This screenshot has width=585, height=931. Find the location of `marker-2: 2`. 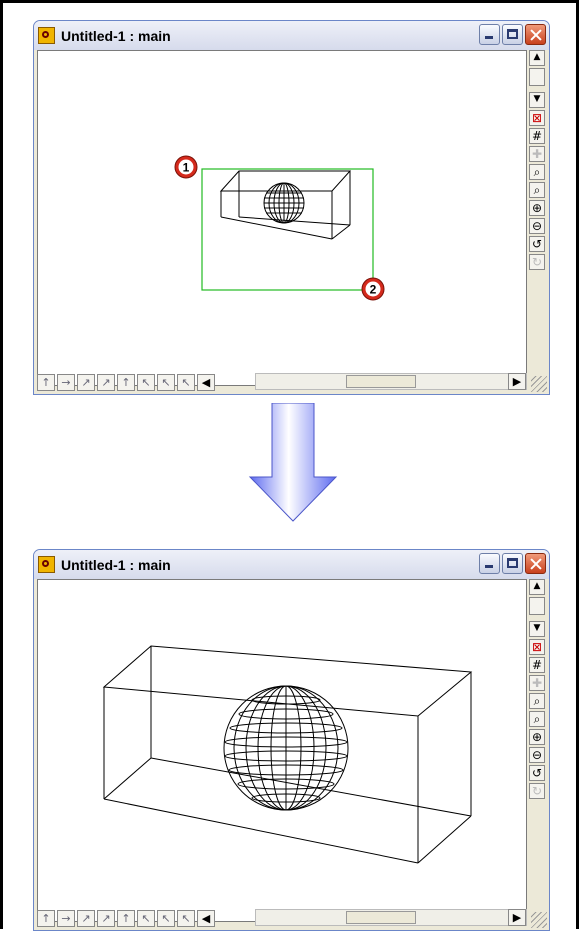

marker-2: 2 is located at coordinates (373, 289).